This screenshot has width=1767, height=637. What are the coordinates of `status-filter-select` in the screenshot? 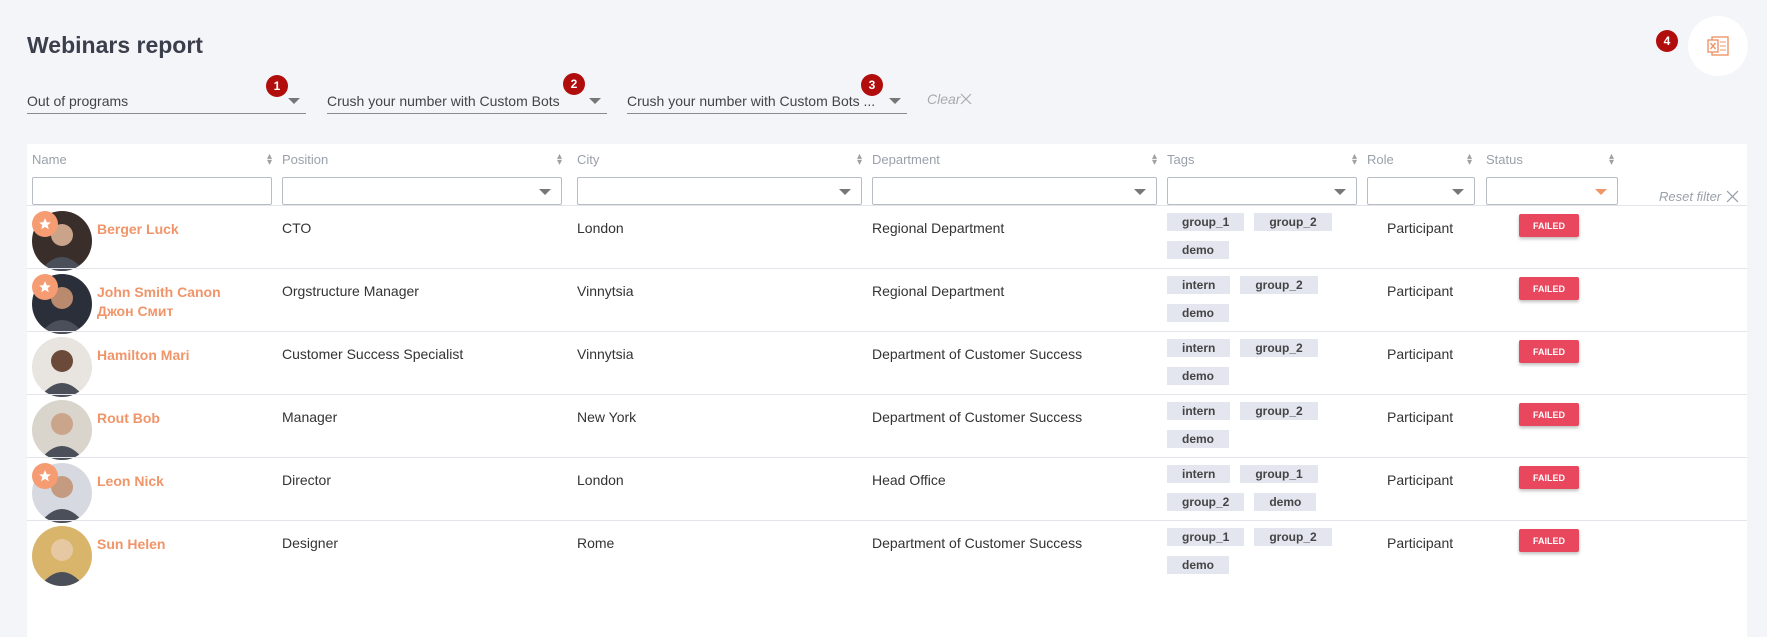 It's located at (1552, 191).